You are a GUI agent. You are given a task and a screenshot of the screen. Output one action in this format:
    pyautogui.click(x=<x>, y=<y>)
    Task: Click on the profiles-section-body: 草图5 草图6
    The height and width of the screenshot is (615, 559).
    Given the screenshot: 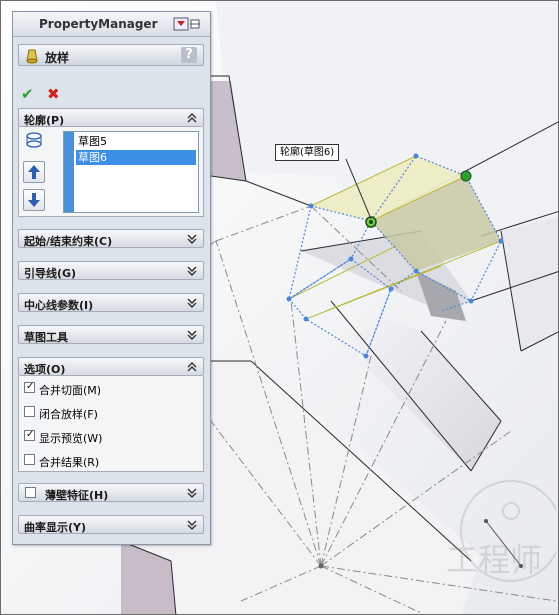 What is the action you would take?
    pyautogui.click(x=111, y=172)
    